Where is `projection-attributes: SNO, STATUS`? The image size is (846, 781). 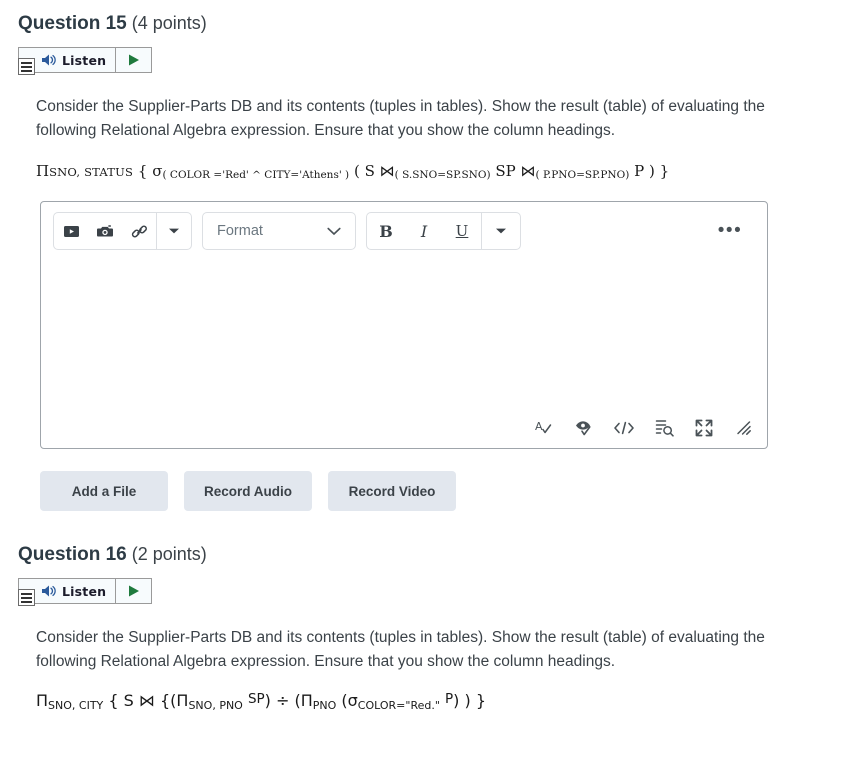
projection-attributes: SNO, STATUS is located at coordinates (91, 172).